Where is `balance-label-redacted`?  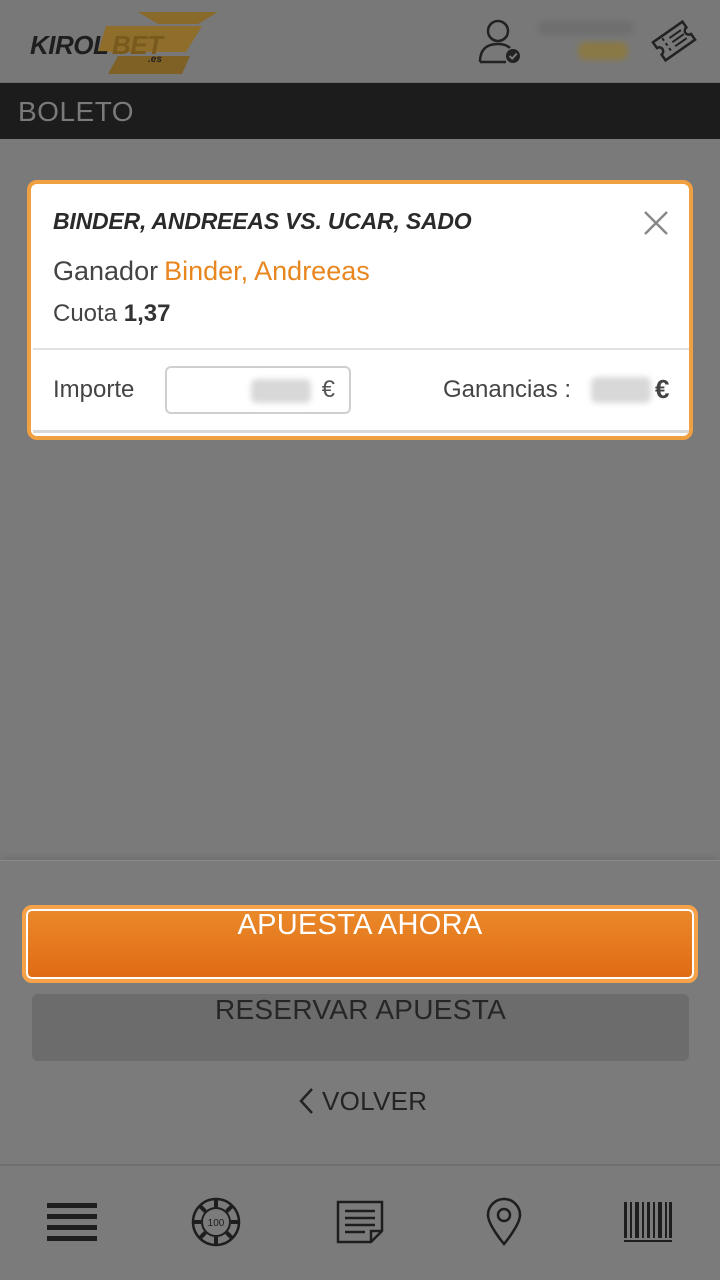
balance-label-redacted is located at coordinates (586, 28).